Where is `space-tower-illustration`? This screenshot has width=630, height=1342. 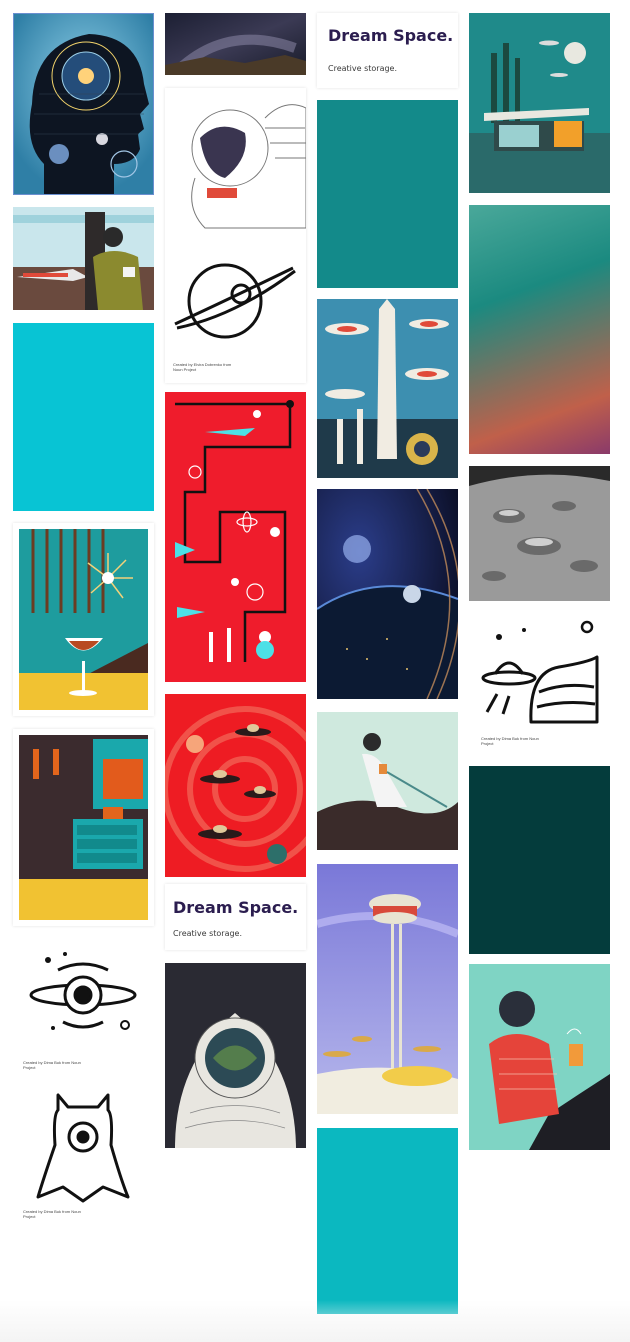
space-tower-illustration is located at coordinates (387, 989).